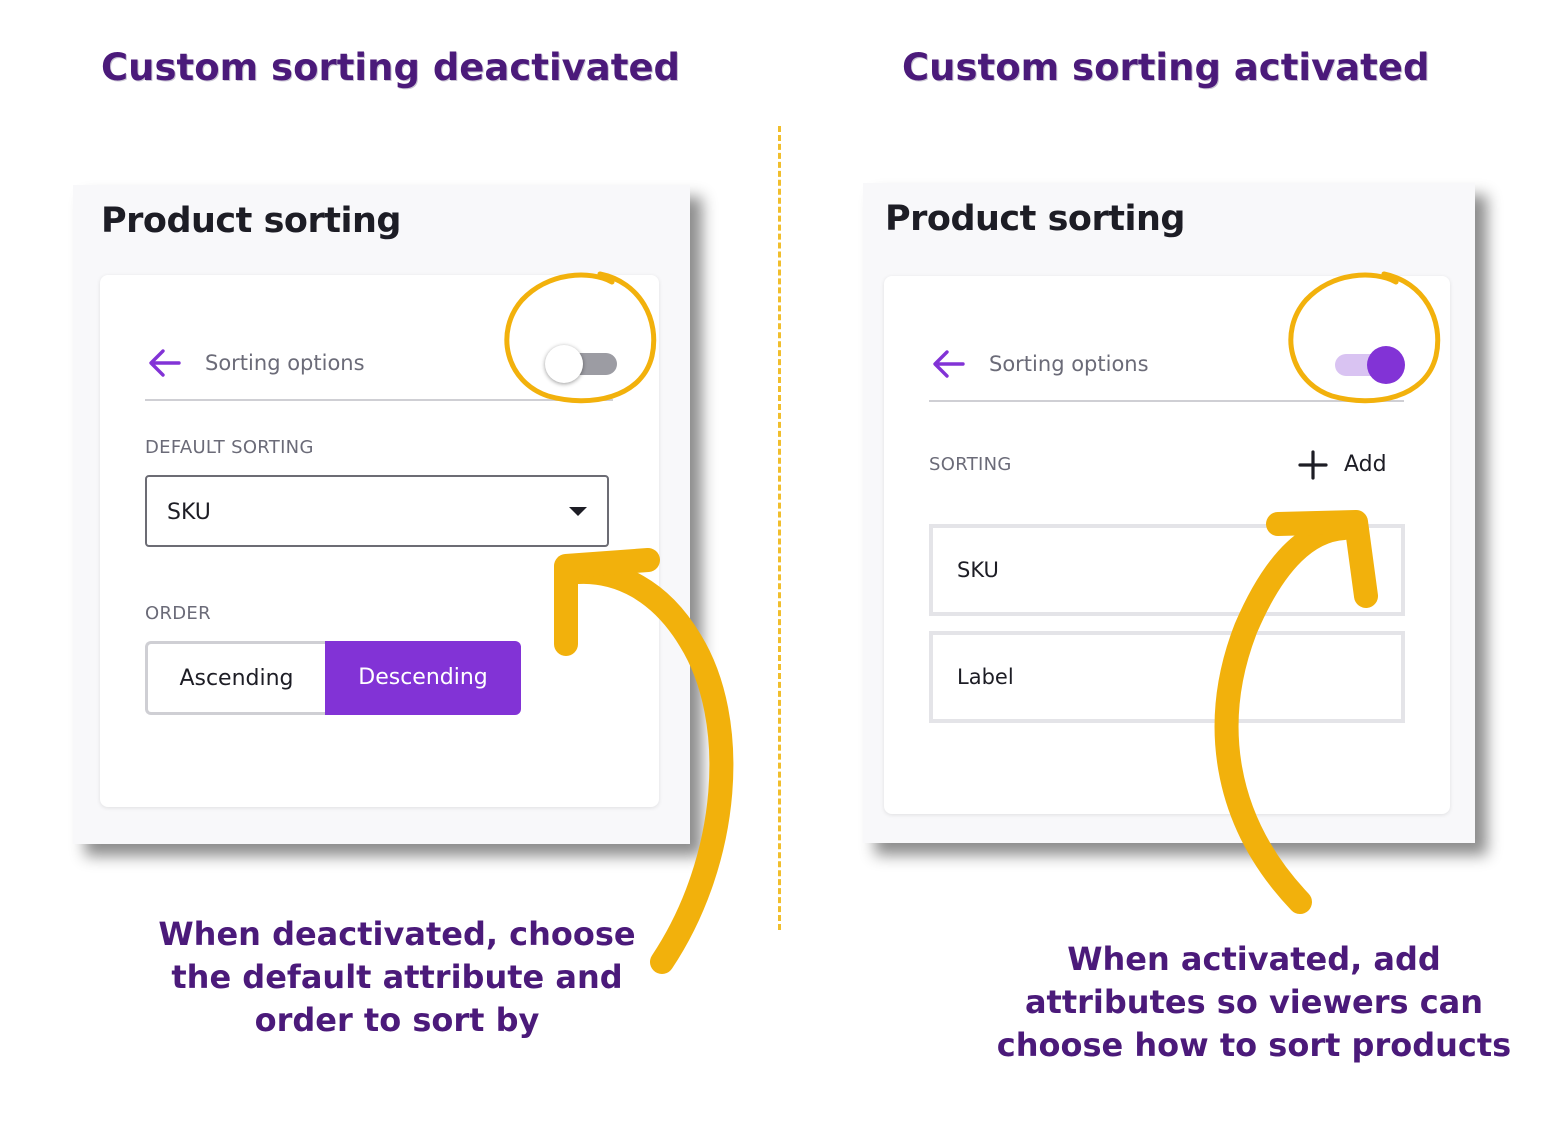 Image resolution: width=1558 pixels, height=1123 pixels. What do you see at coordinates (391, 67) in the screenshot?
I see `heading-deactivated: Custom sorting deactivated` at bounding box center [391, 67].